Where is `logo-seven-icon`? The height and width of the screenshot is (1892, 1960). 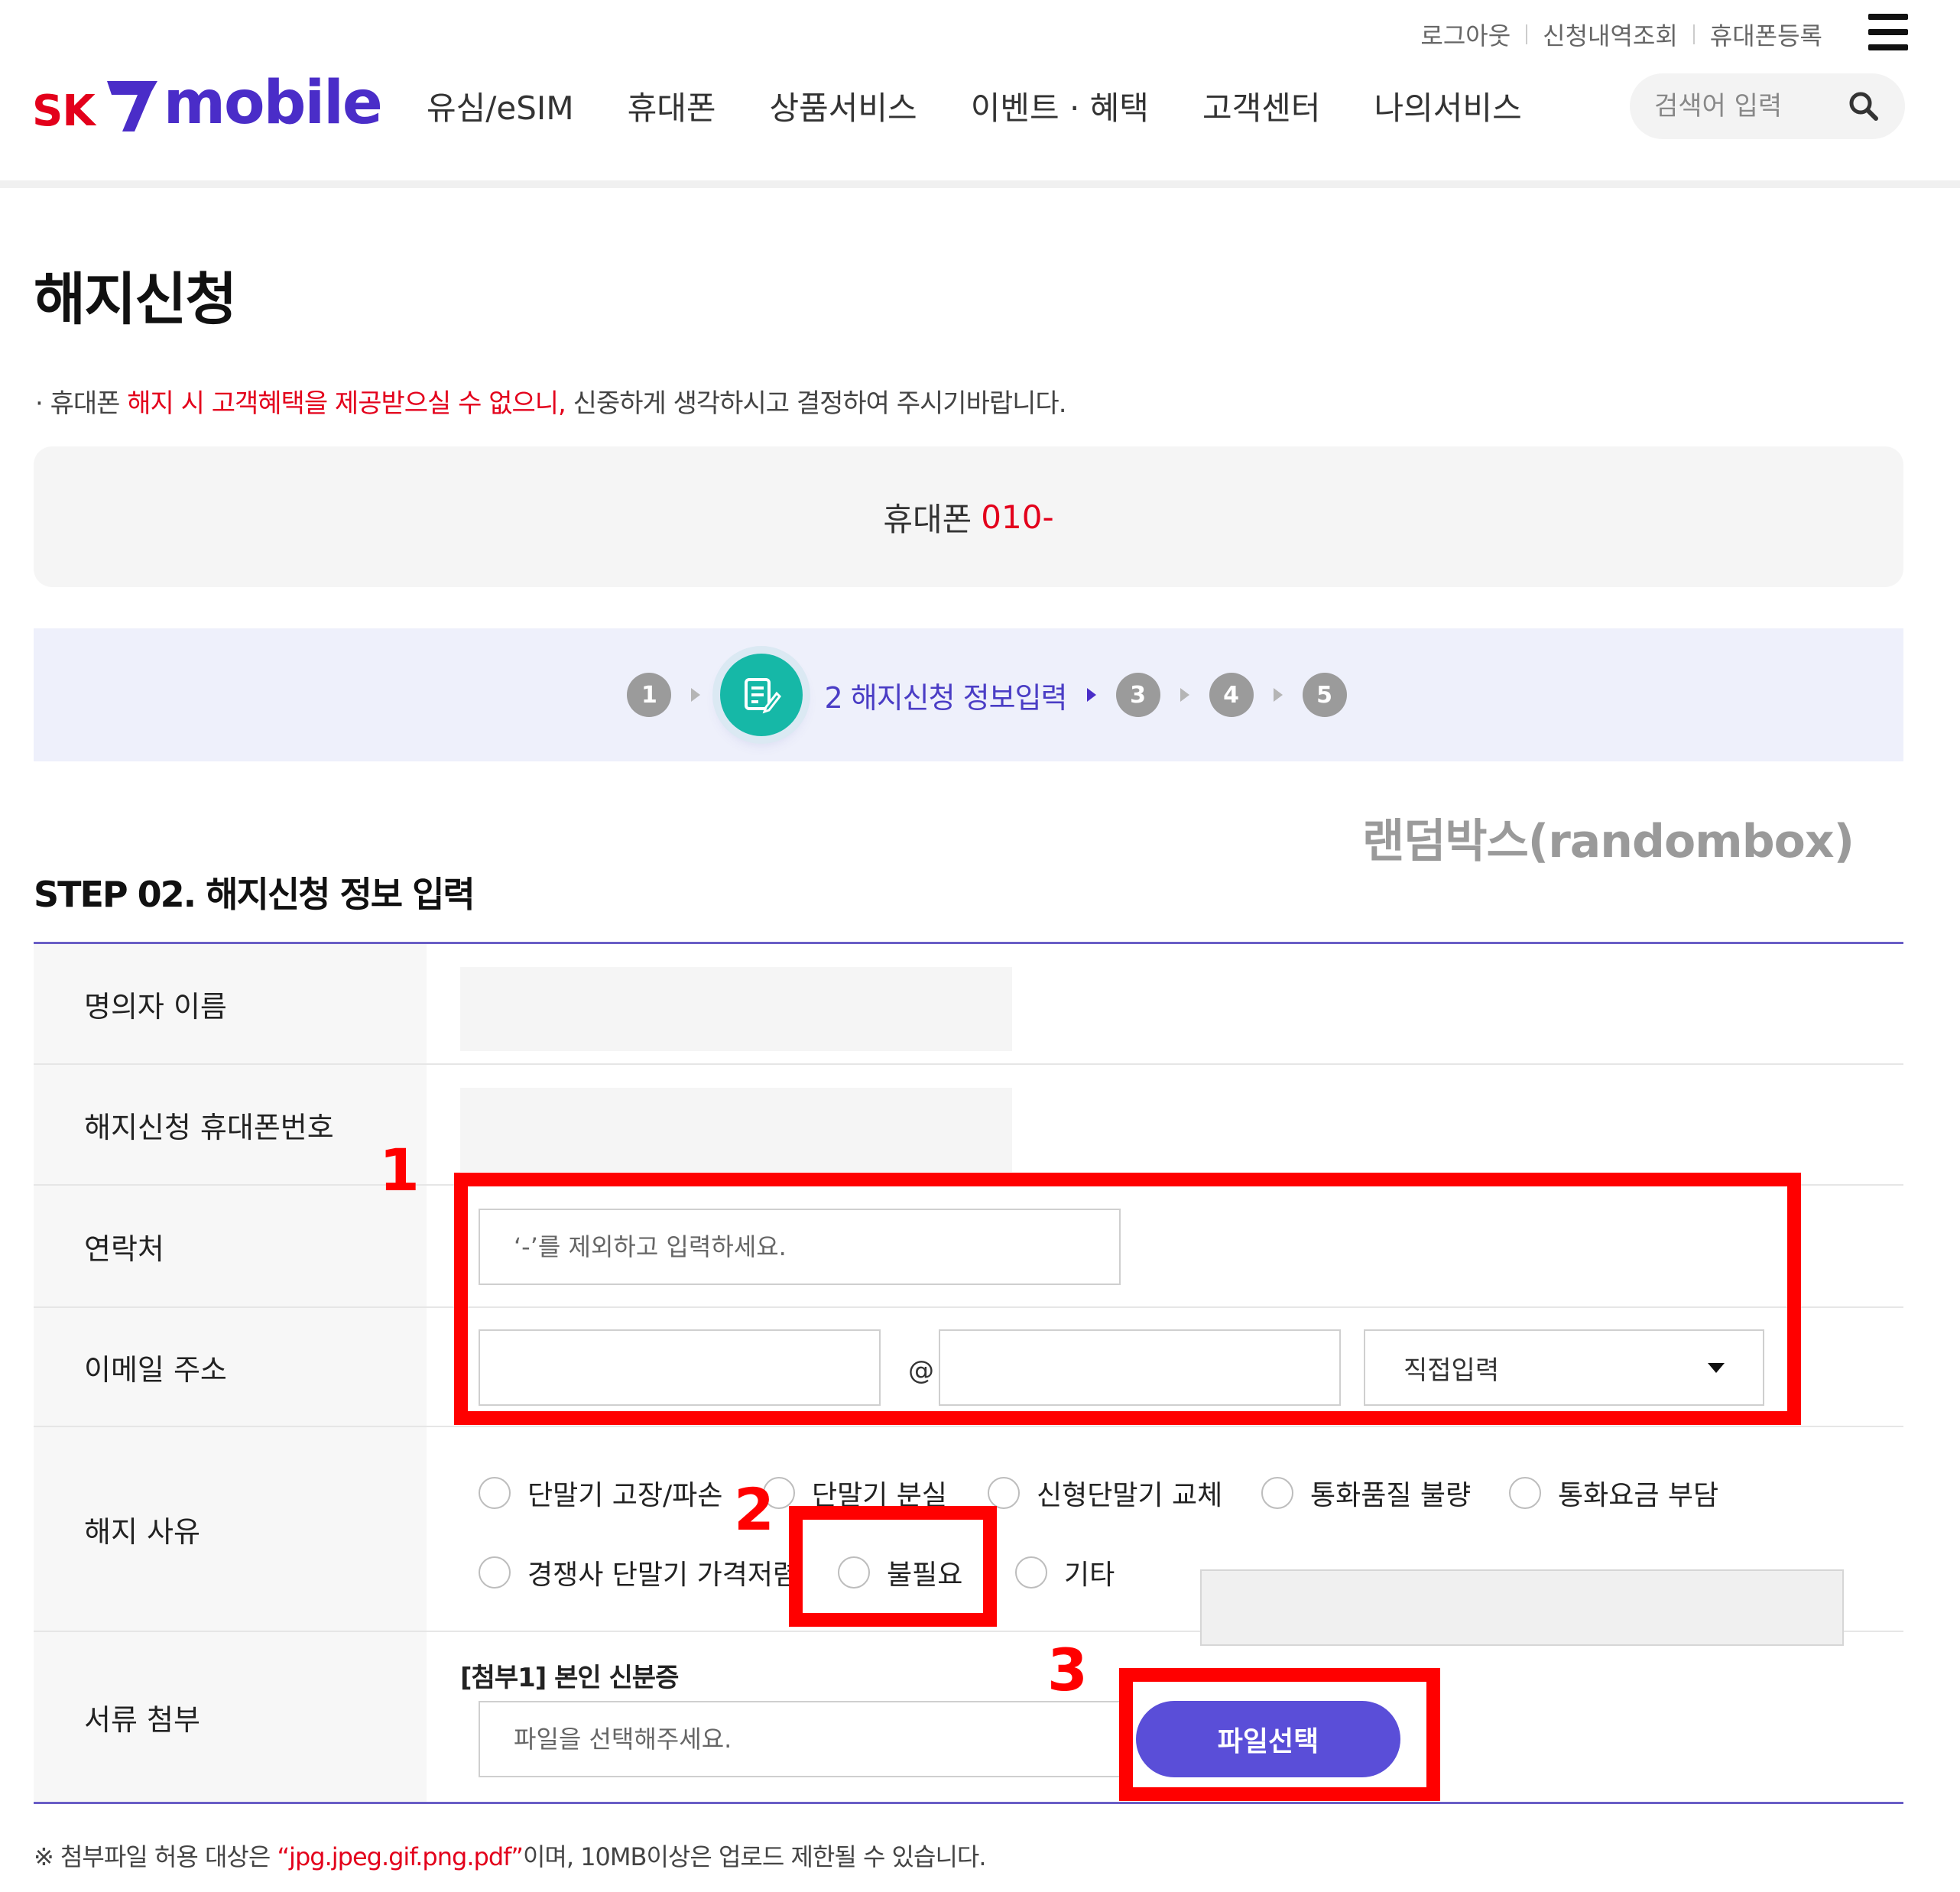
logo-seven-icon is located at coordinates (131, 106).